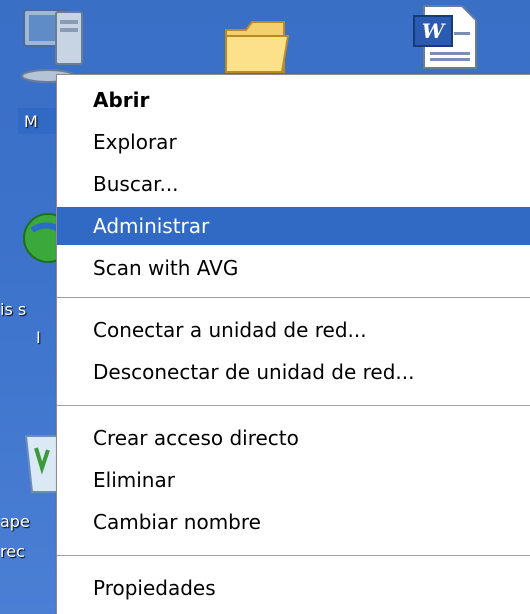  I want to click on svg-text: W, so click(434, 31).